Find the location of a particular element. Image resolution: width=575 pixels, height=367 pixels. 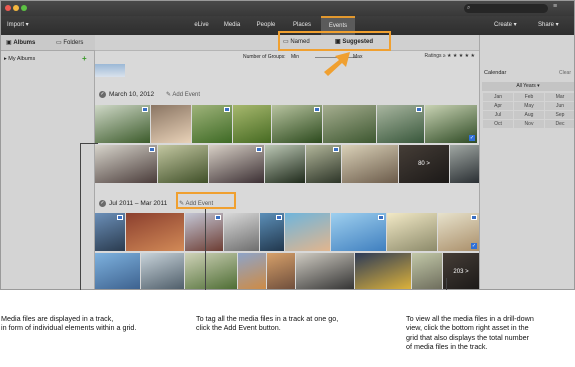

import-label: Import is located at coordinates (16, 25).